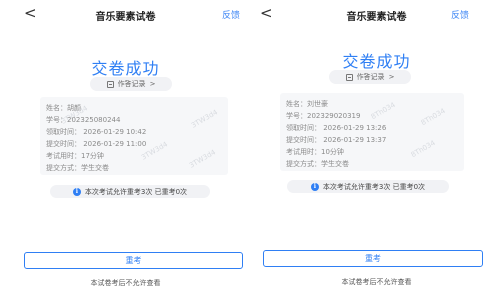  I want to click on exam-duration: 考试用时：10分钟, so click(315, 152).